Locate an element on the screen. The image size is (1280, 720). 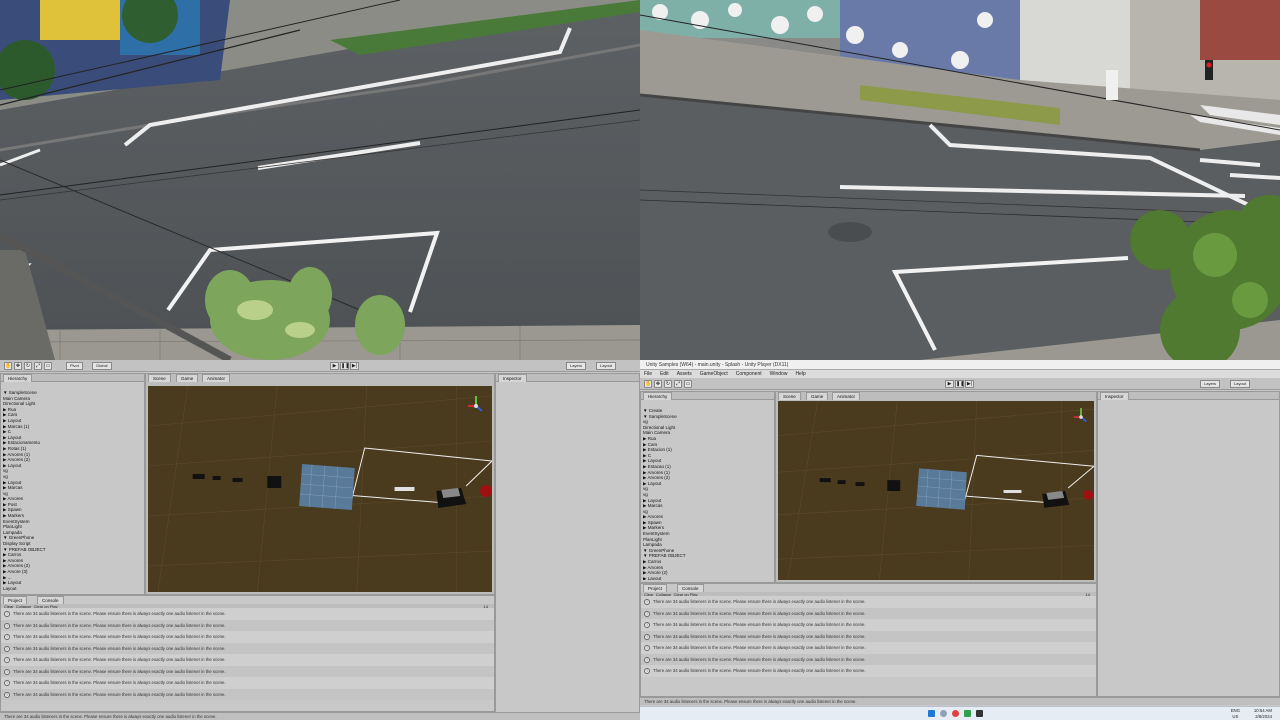
play-controls: ▶ ❚❚ ▶| is located at coordinates (959, 384).